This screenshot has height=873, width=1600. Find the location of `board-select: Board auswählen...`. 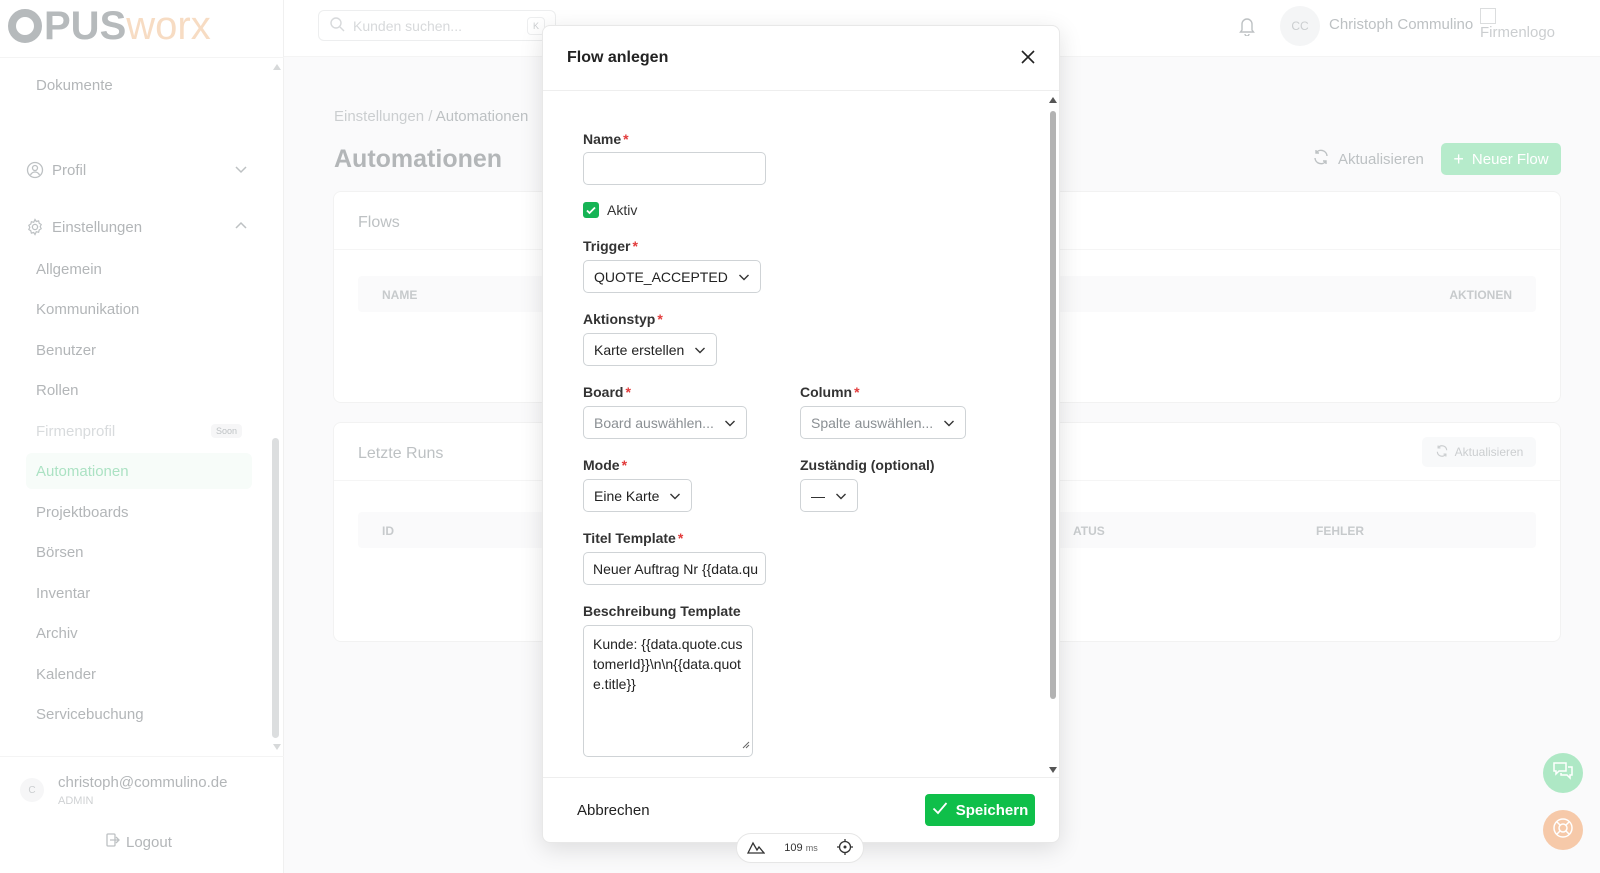

board-select: Board auswählen... is located at coordinates (665, 422).